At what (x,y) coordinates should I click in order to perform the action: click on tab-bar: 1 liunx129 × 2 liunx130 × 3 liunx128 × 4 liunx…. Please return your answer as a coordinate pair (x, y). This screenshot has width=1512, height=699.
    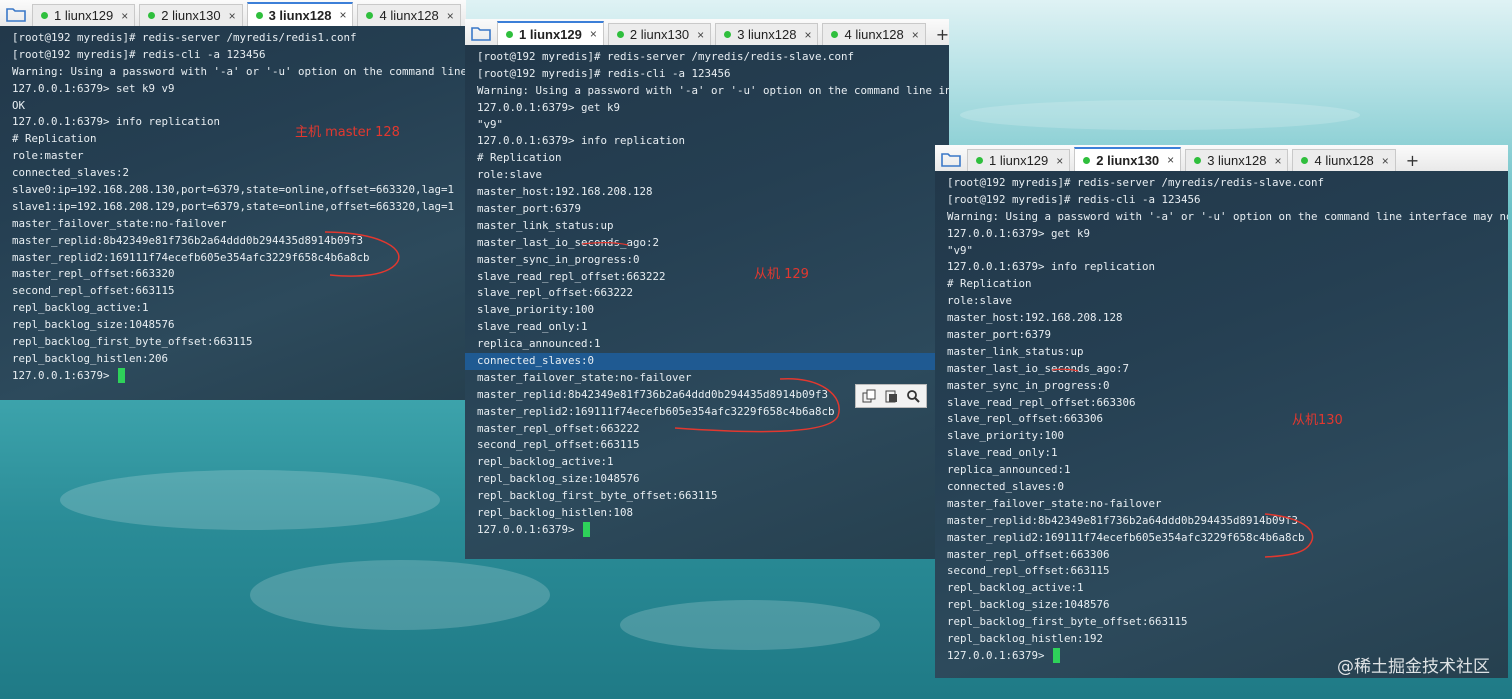
    Looking at the image, I should click on (233, 13).